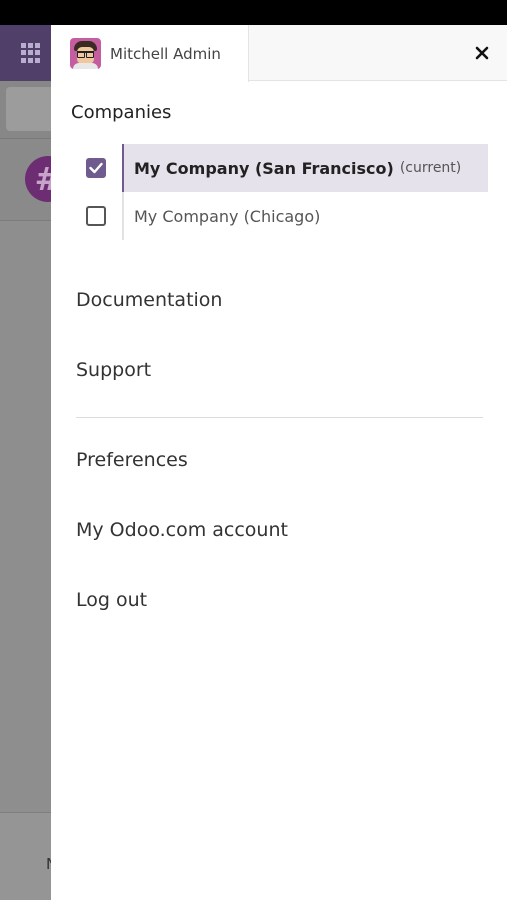  Describe the element at coordinates (149, 300) in the screenshot. I see `documentation-link: Documentation` at that location.